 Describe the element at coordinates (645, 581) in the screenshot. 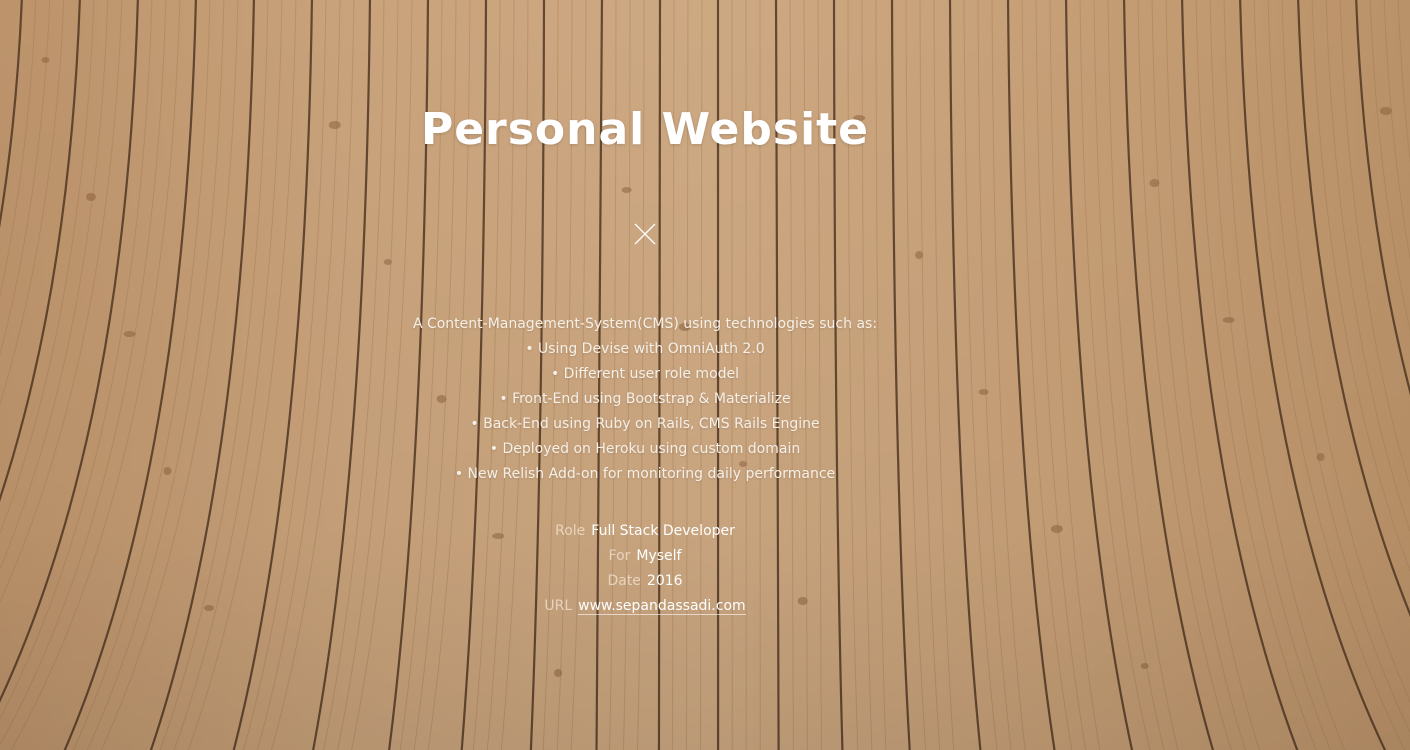

I see `meta-row-date: Date 2016` at that location.